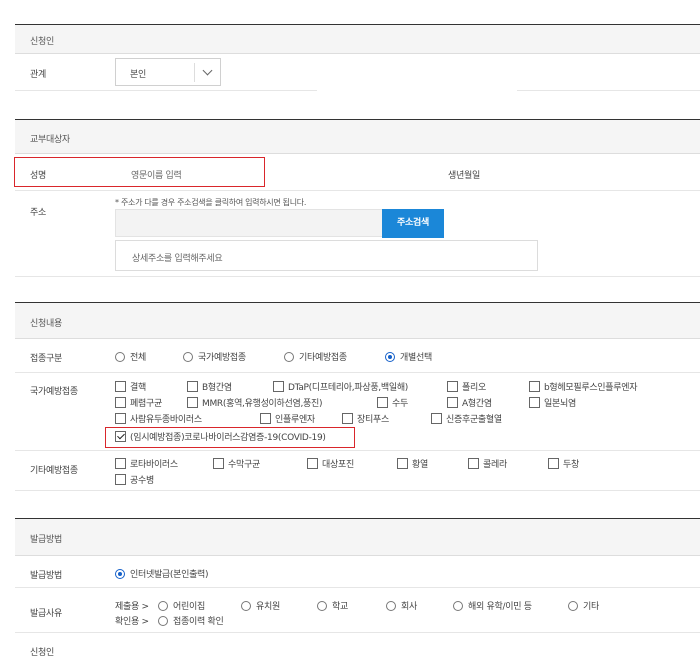  What do you see at coordinates (412, 463) in the screenshot?
I see `other-item: 황열` at bounding box center [412, 463].